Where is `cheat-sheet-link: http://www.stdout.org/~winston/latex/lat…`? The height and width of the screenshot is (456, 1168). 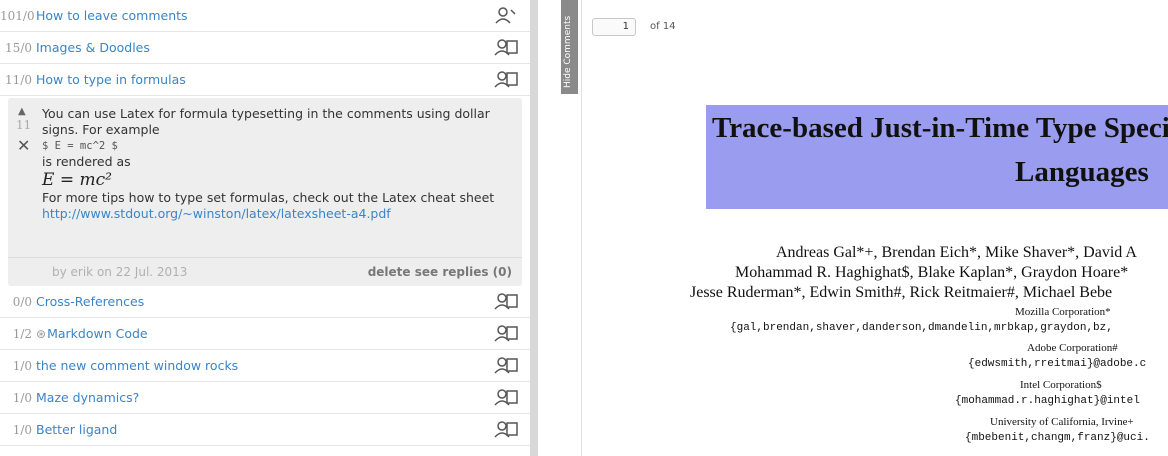
cheat-sheet-link: http://www.stdout.org/~winston/latex/lat… is located at coordinates (277, 214).